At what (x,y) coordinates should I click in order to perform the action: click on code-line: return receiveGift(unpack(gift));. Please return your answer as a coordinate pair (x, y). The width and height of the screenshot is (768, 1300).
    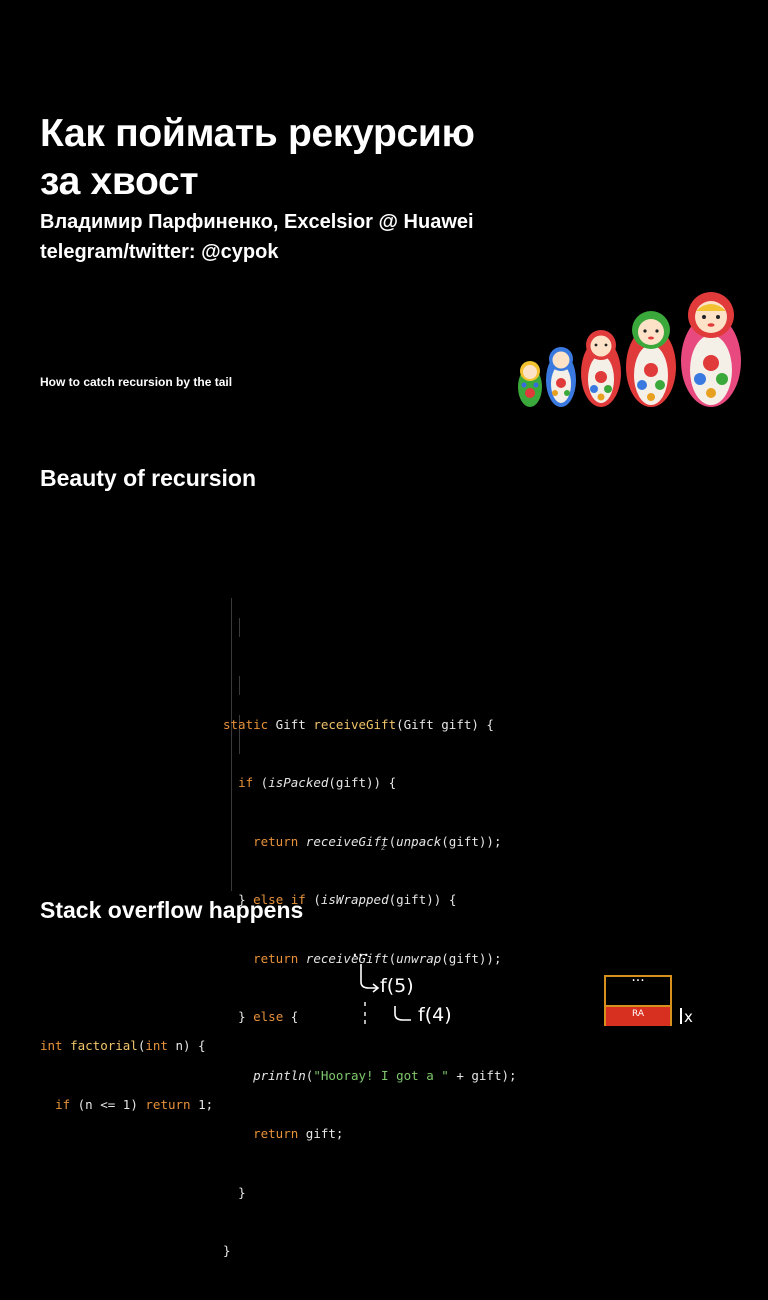
    Looking at the image, I should click on (370, 842).